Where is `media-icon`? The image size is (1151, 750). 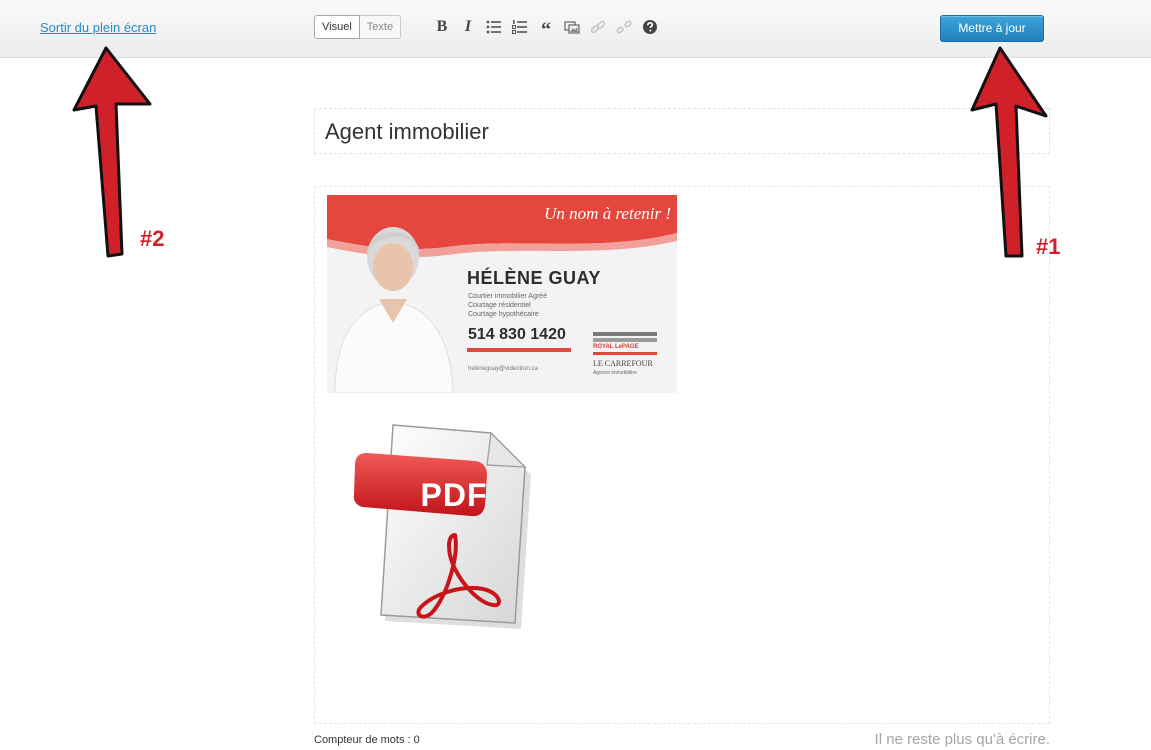 media-icon is located at coordinates (572, 27).